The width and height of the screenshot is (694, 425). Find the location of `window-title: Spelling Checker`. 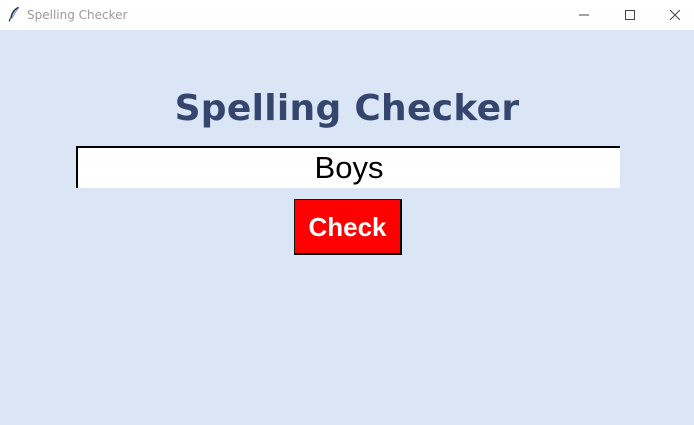

window-title: Spelling Checker is located at coordinates (77, 15).